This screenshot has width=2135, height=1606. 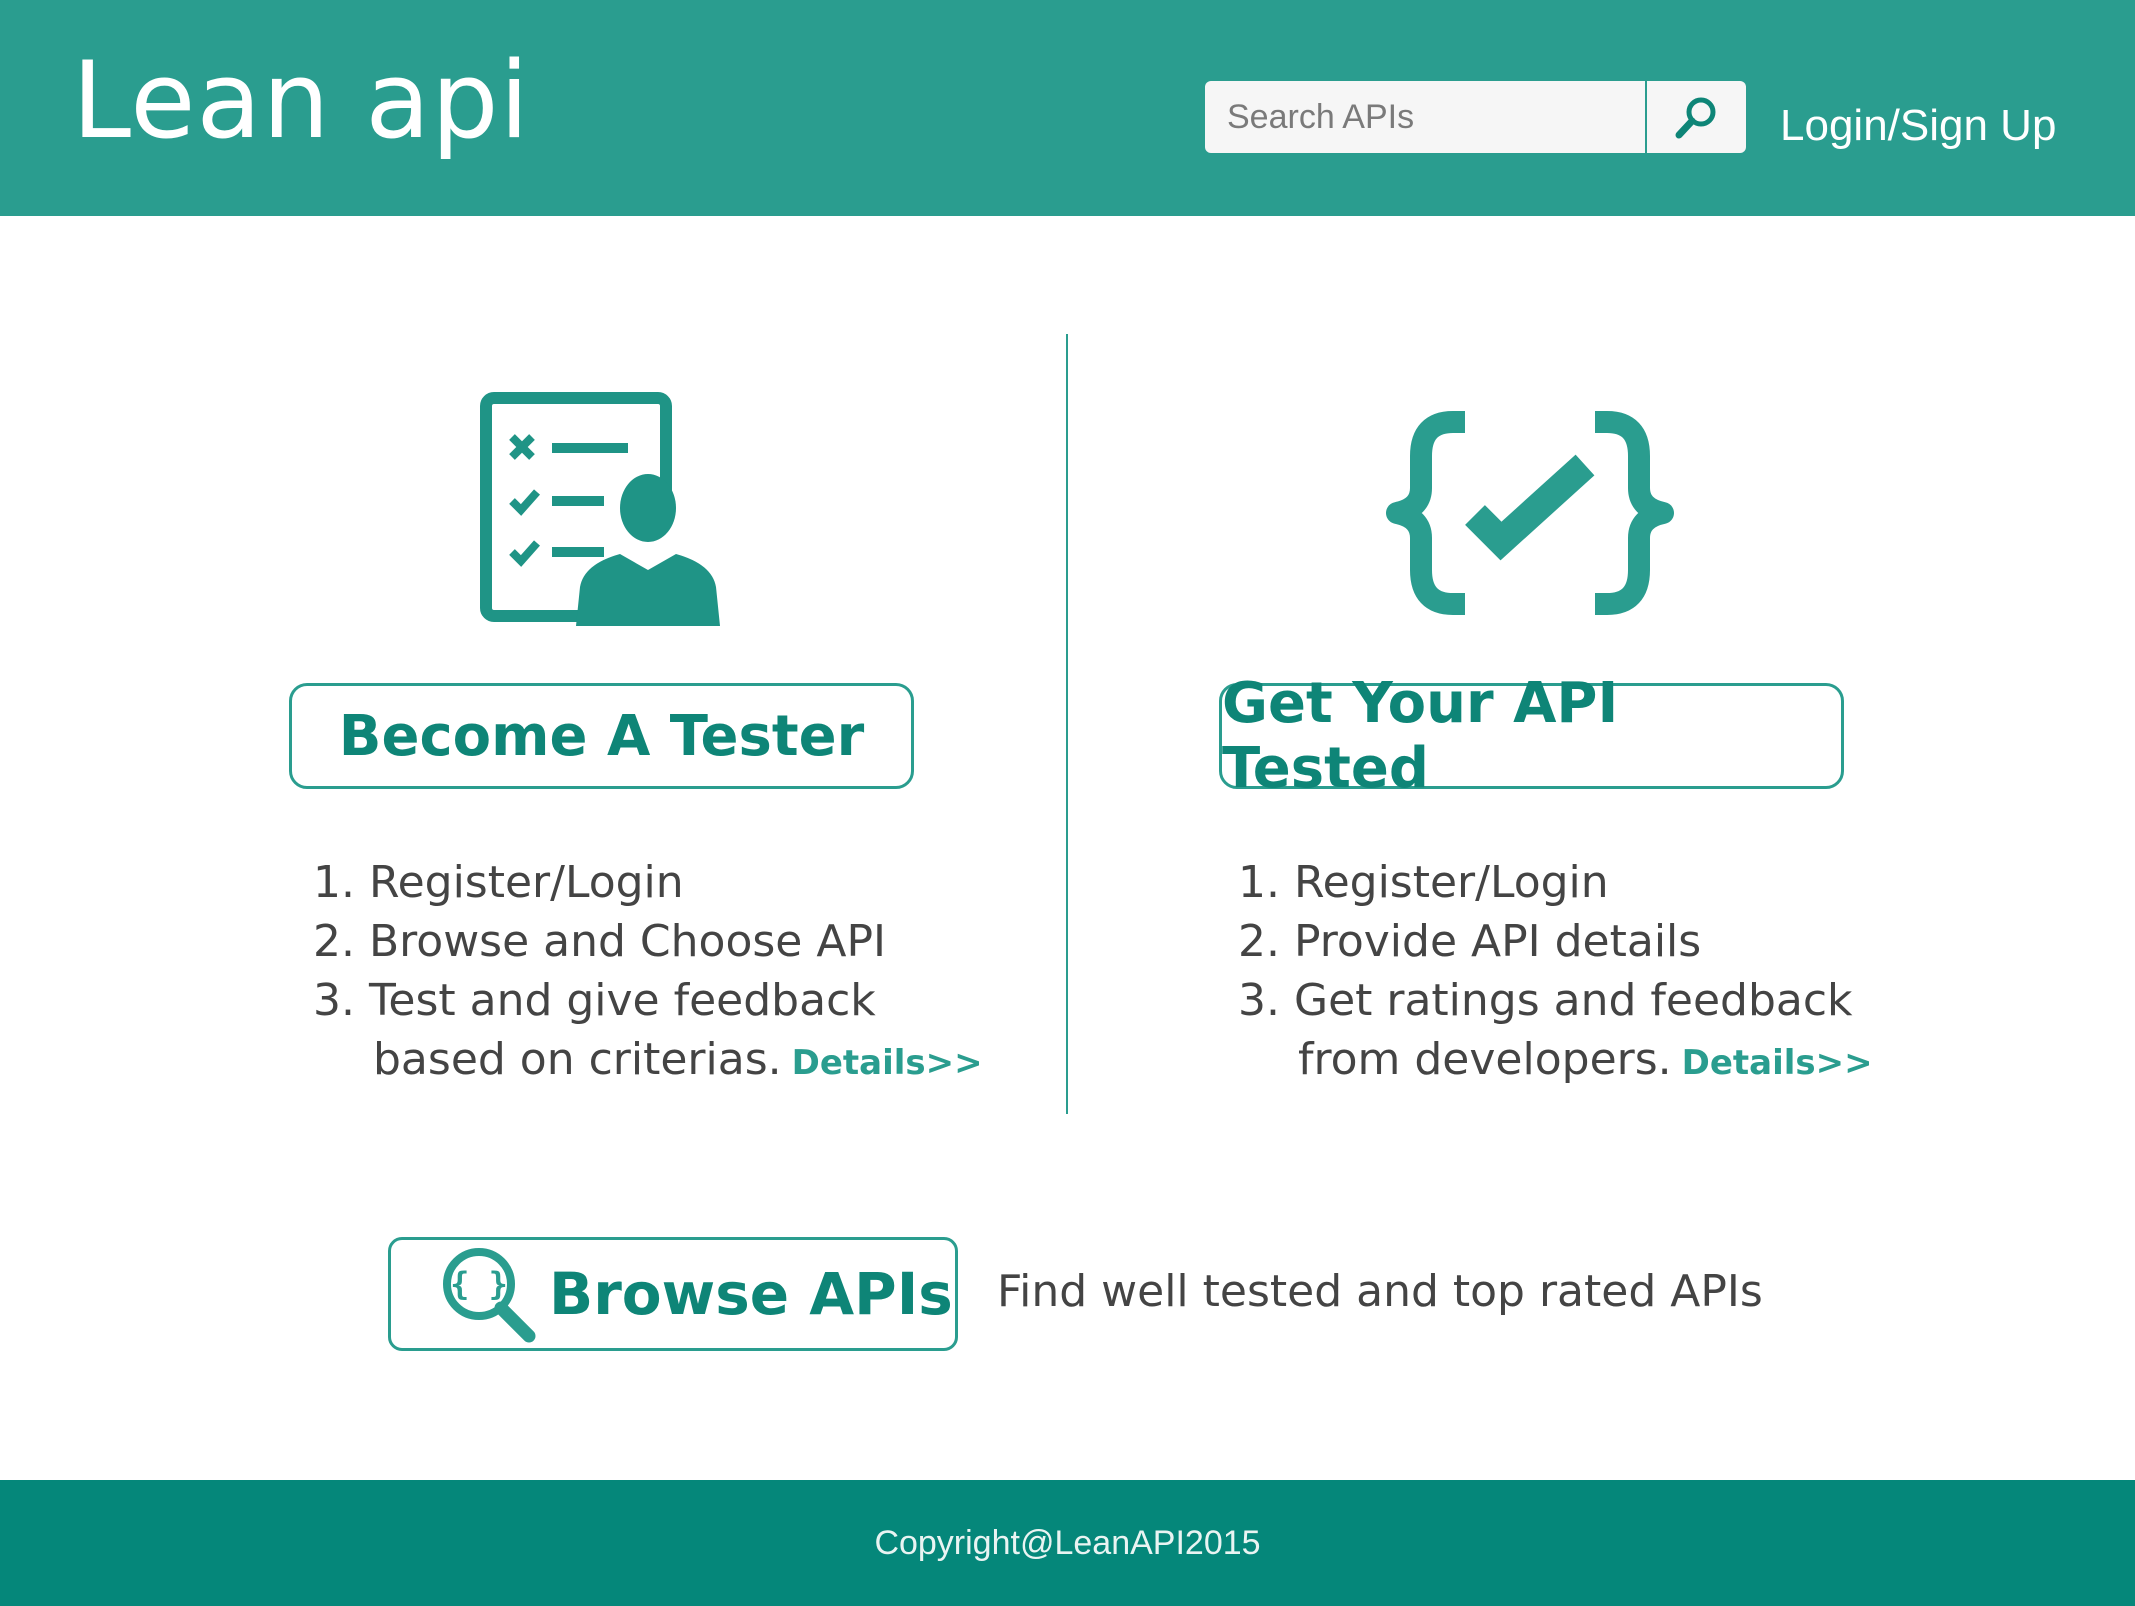 What do you see at coordinates (1380, 1291) in the screenshot?
I see `browse-description: Find well tested and top rated APIs` at bounding box center [1380, 1291].